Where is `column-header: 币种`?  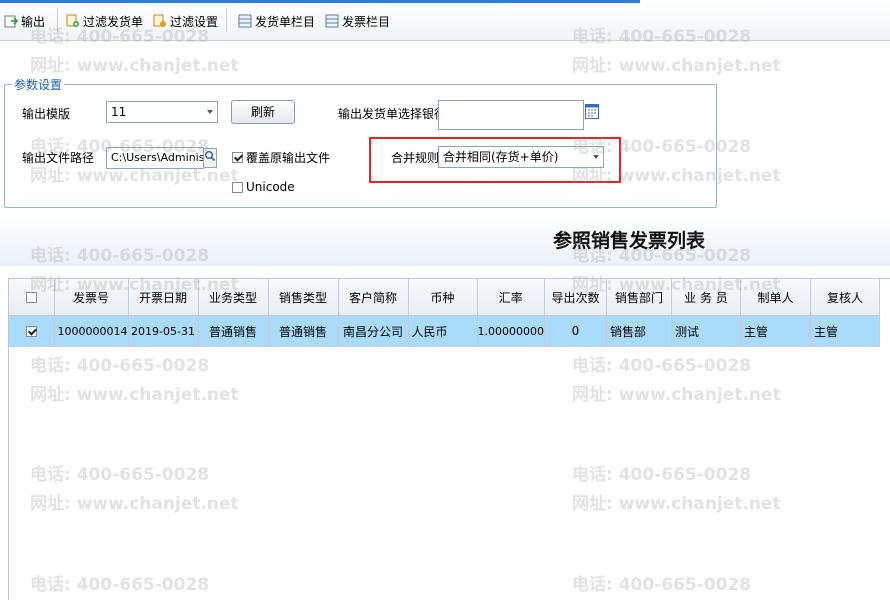
column-header: 币种 is located at coordinates (443, 297).